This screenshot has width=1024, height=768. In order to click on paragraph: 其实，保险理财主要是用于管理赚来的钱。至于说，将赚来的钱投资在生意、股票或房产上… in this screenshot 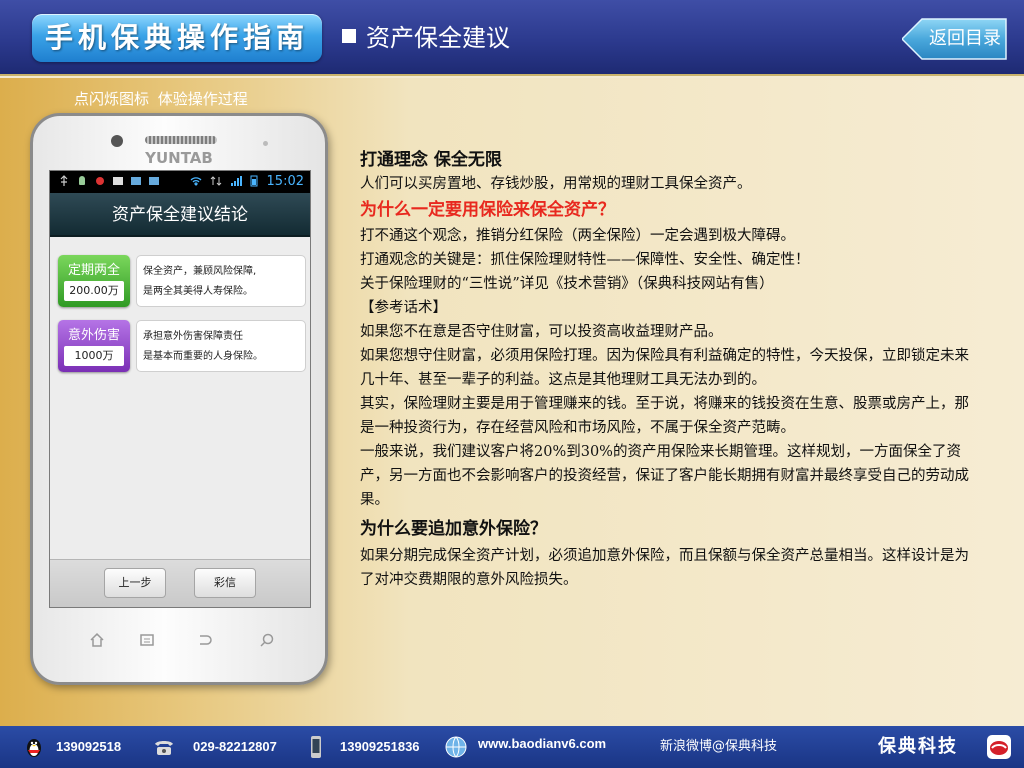, I will do `click(664, 416)`.